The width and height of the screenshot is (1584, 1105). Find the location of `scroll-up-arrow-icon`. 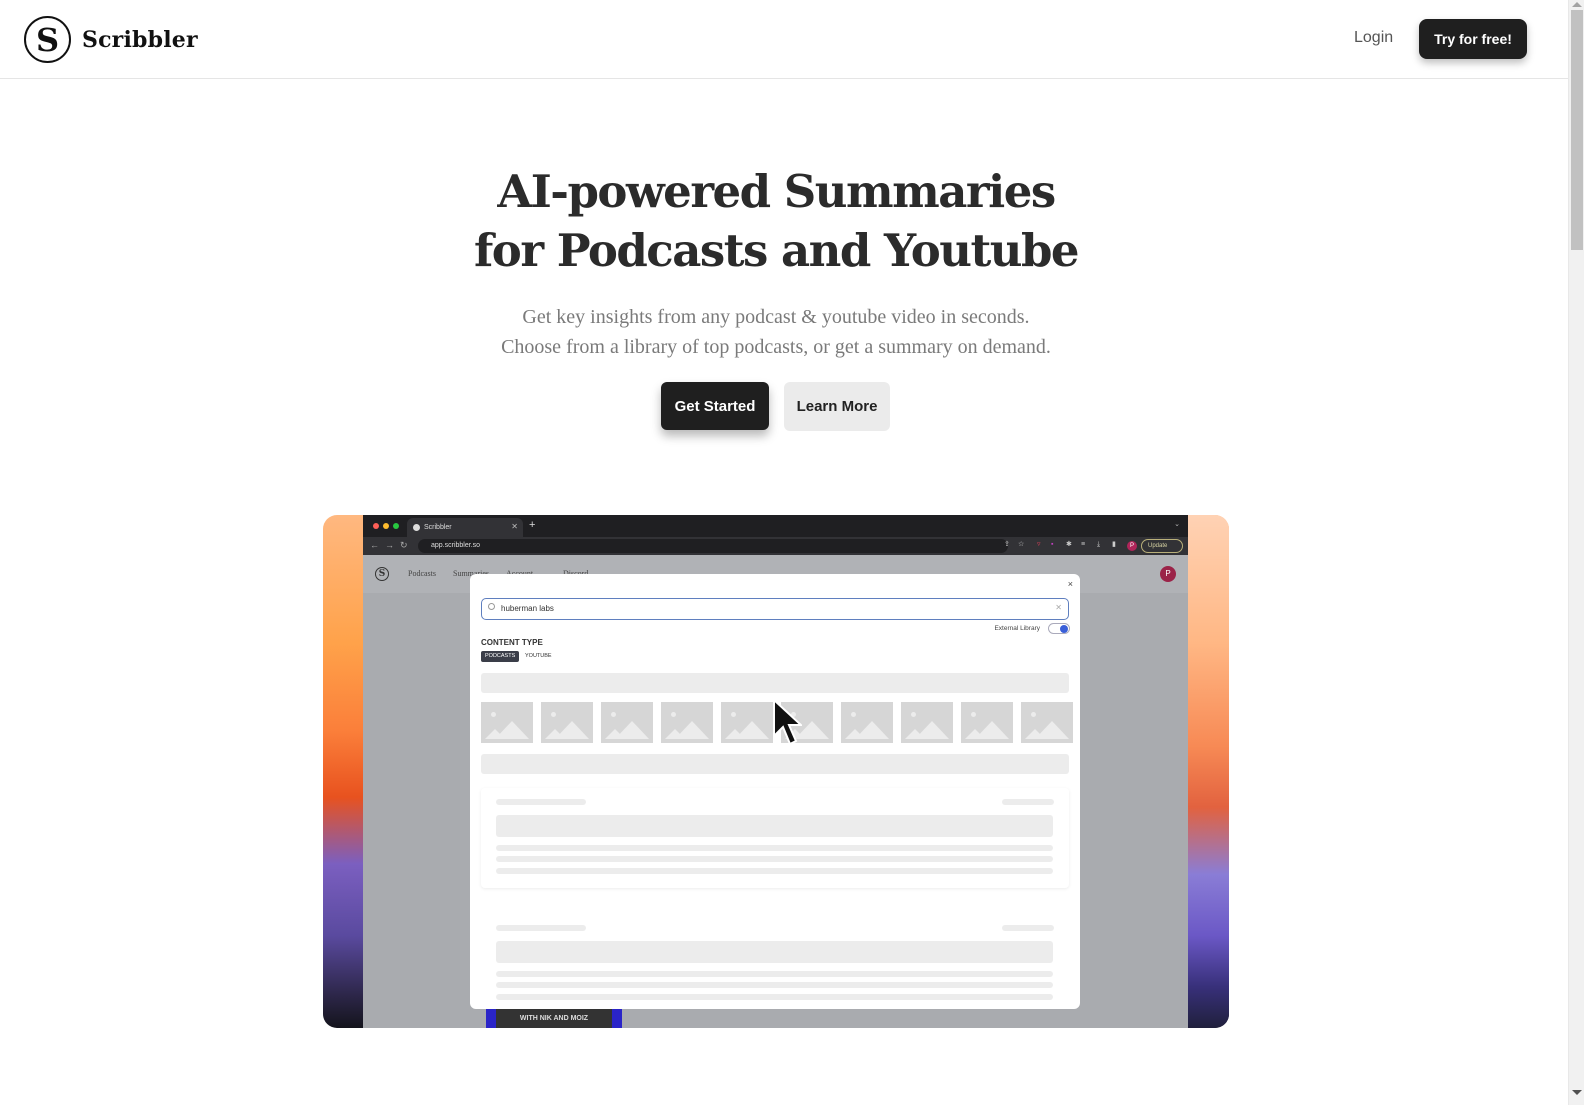

scroll-up-arrow-icon is located at coordinates (1577, 4).